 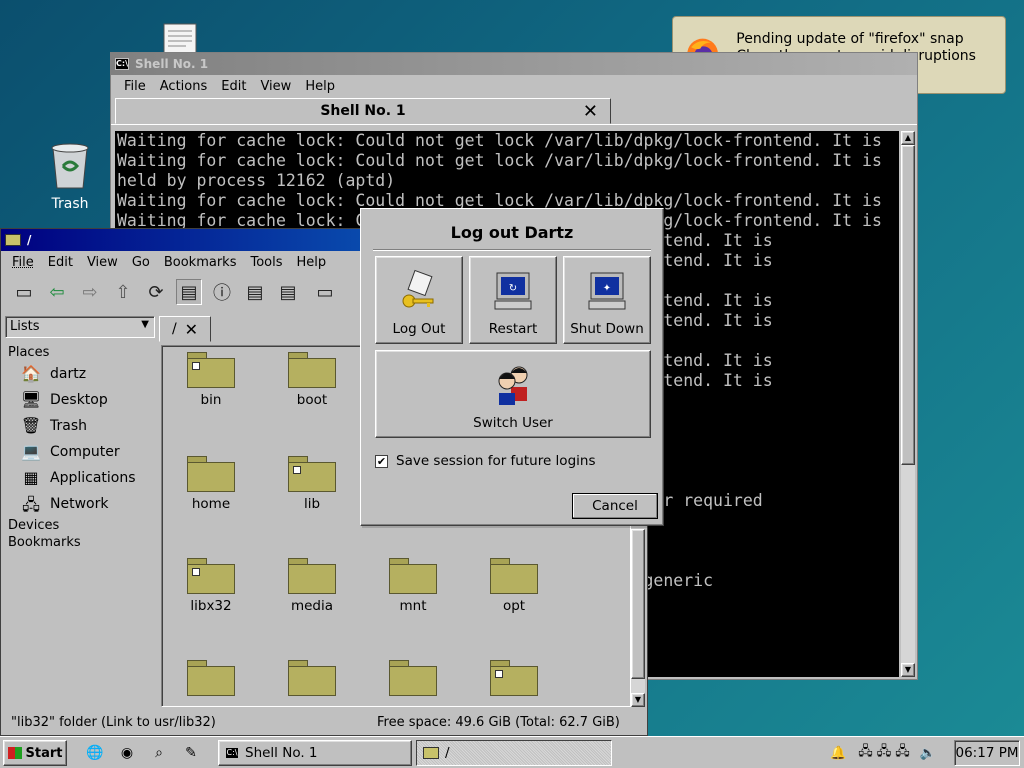 What do you see at coordinates (312, 262) in the screenshot?
I see `fm-menu-help: Help` at bounding box center [312, 262].